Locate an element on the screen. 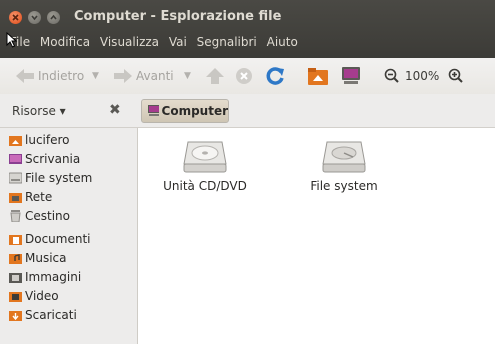 The width and height of the screenshot is (495, 344). drive-icon is located at coordinates (15, 178).